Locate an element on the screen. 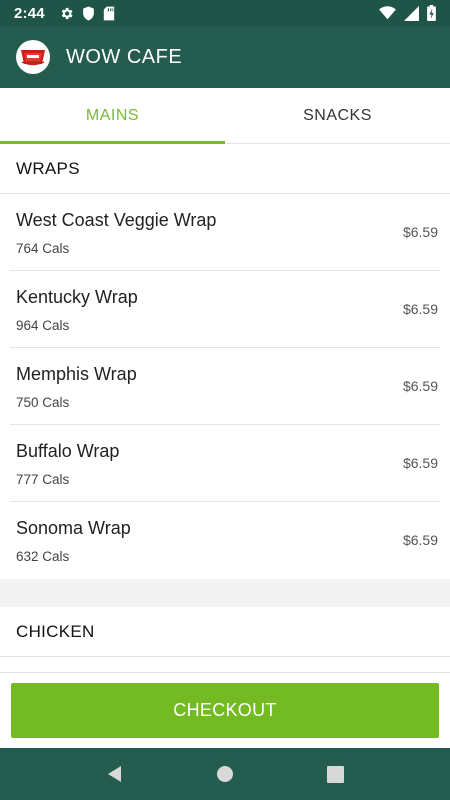 This screenshot has width=450, height=800. battery-charging-icon is located at coordinates (431, 13).